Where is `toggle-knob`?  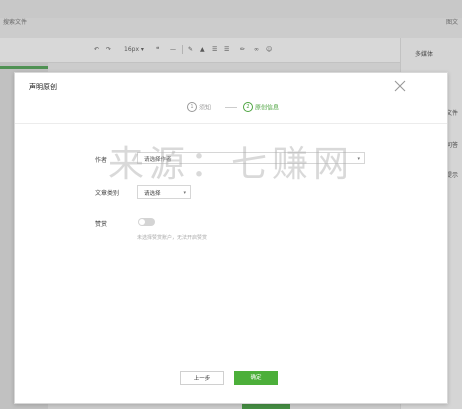 toggle-knob is located at coordinates (142, 222).